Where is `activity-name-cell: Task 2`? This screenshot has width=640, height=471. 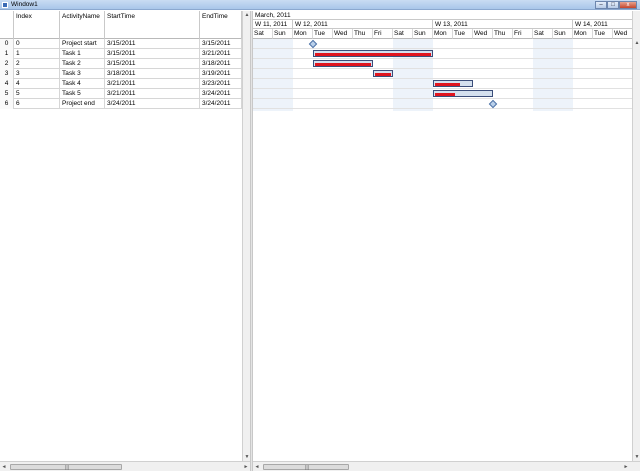 activity-name-cell: Task 2 is located at coordinates (82, 64).